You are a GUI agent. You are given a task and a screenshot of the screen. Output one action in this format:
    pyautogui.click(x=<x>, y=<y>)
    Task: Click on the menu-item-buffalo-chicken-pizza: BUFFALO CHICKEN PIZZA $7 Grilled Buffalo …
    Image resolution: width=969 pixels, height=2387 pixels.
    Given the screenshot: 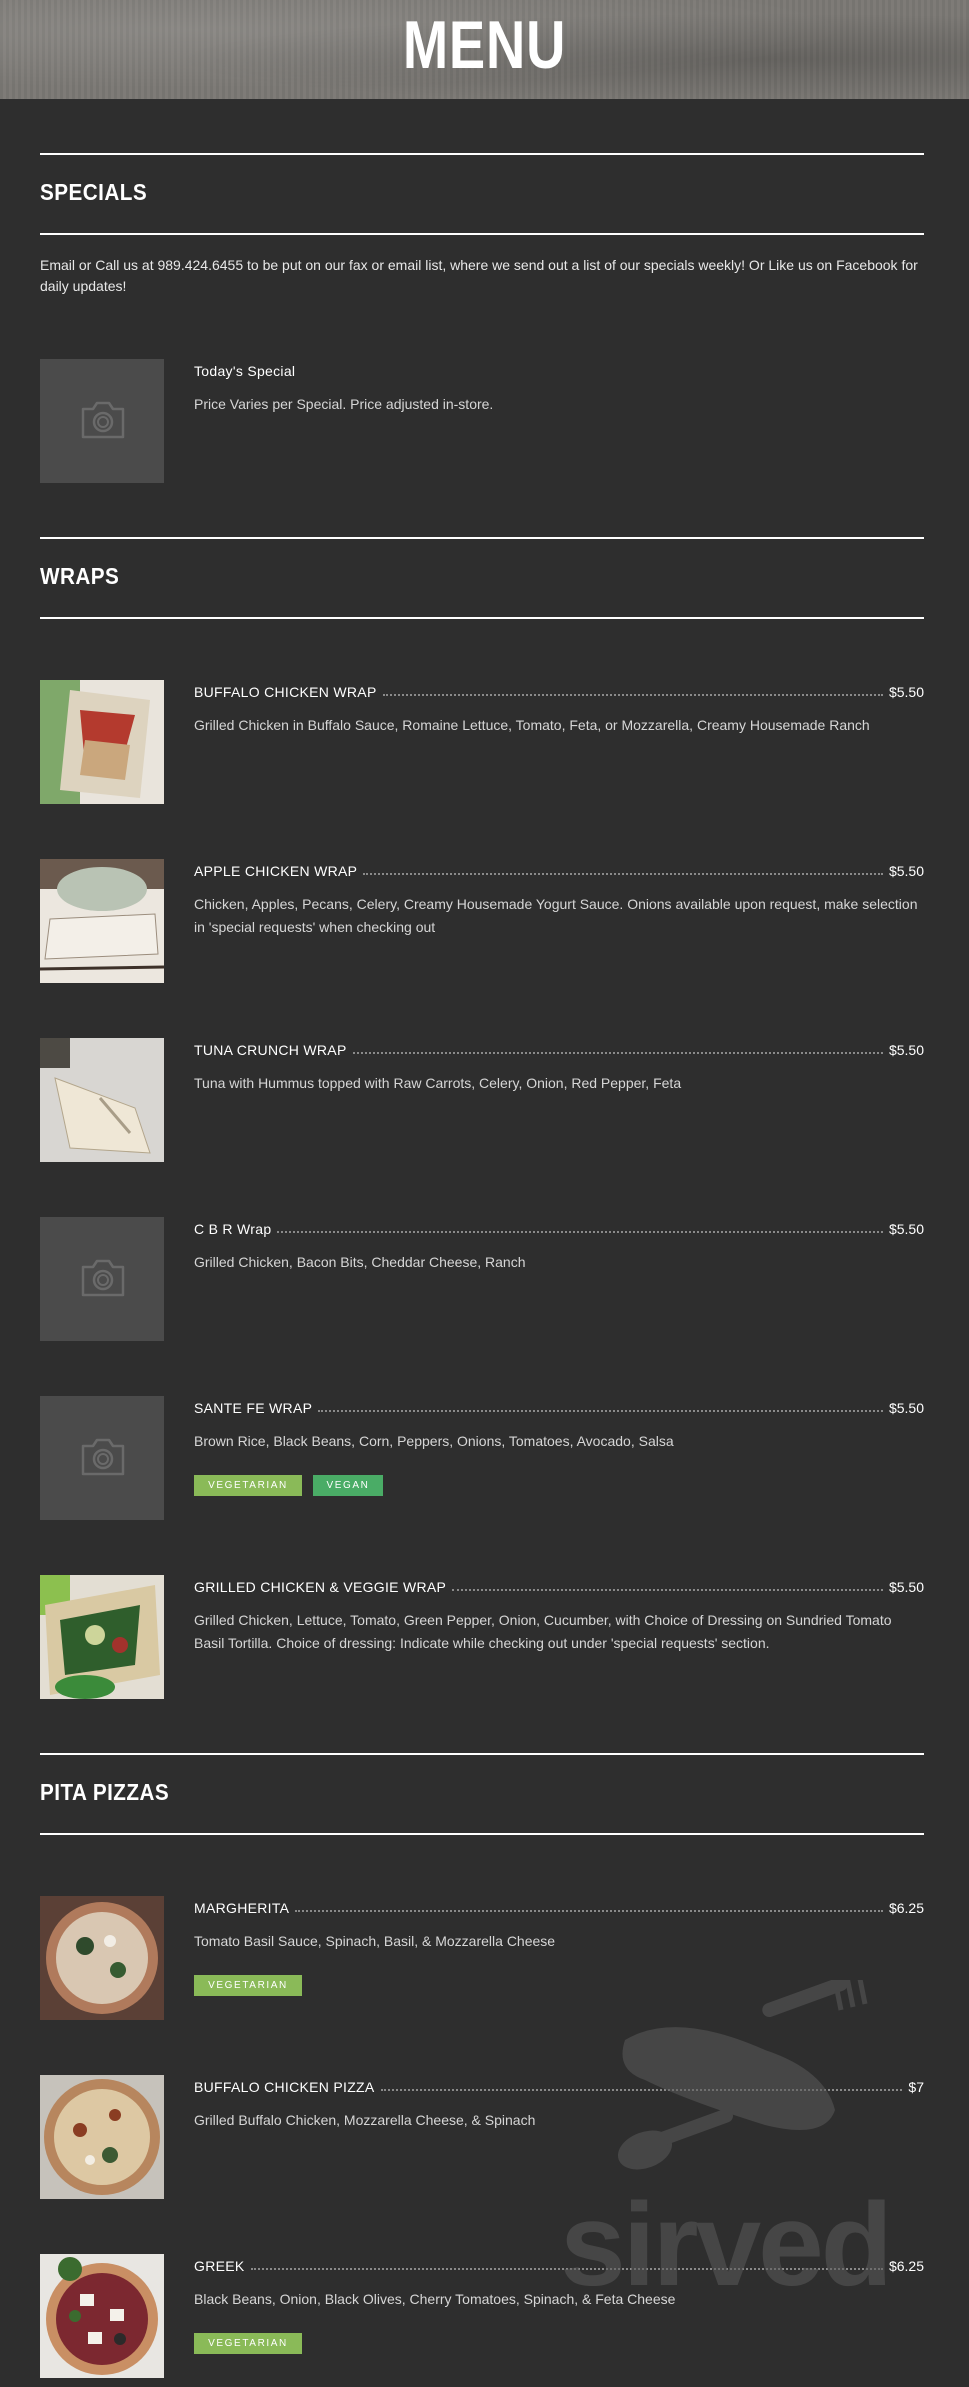 What is the action you would take?
    pyautogui.click(x=482, y=2137)
    